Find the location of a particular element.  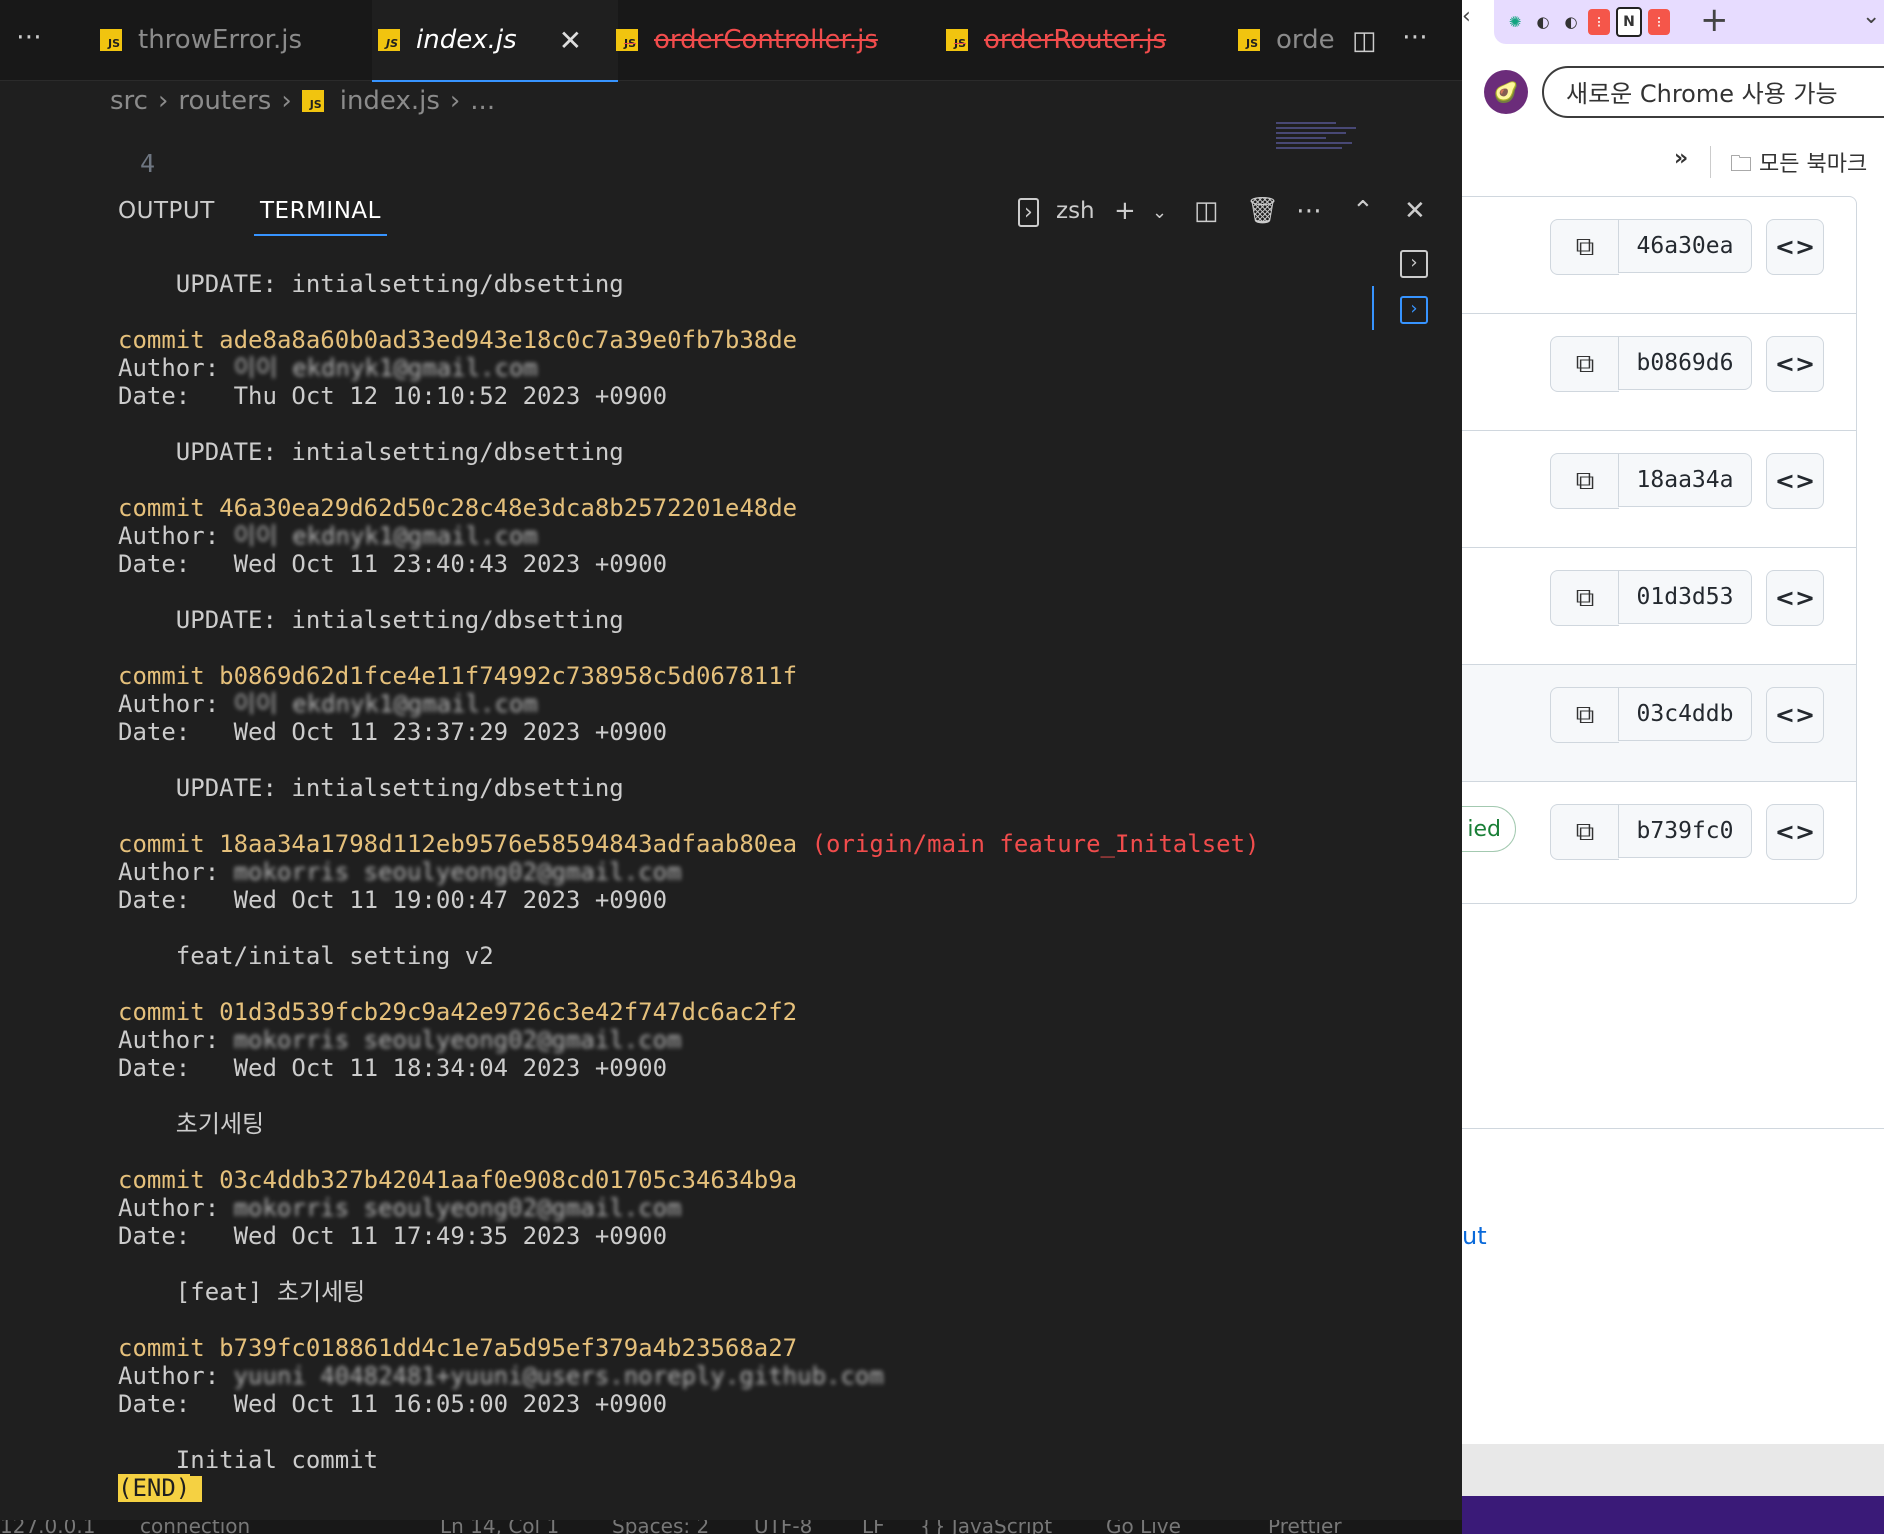

about-link: ut is located at coordinates (1474, 1236).